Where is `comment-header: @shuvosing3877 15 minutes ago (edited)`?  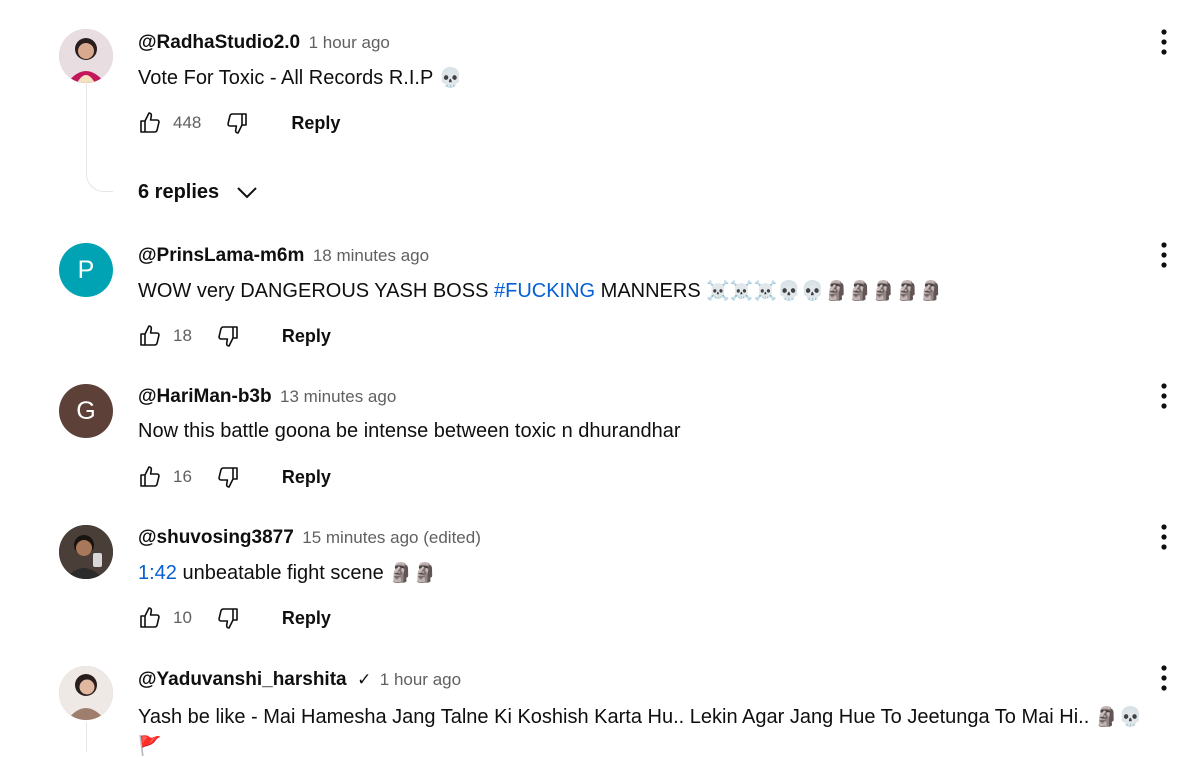 comment-header: @shuvosing3877 15 minutes ago (edited) is located at coordinates (309, 538).